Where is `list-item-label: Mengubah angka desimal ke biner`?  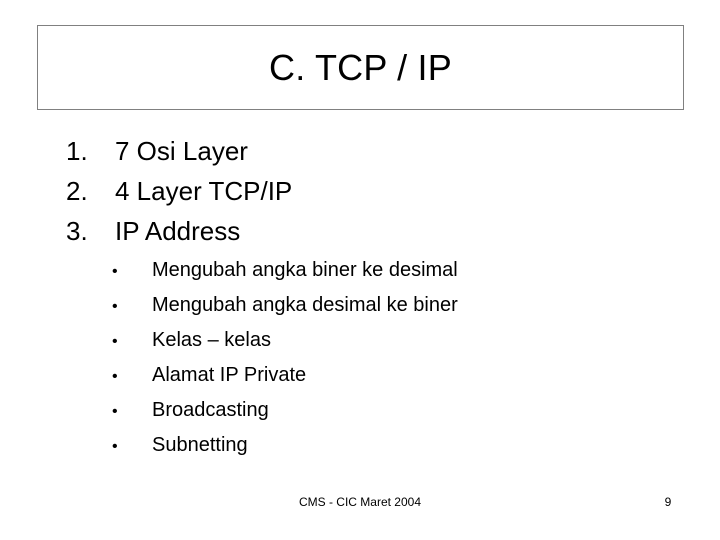
list-item-label: Mengubah angka desimal ke biner is located at coordinates (305, 305).